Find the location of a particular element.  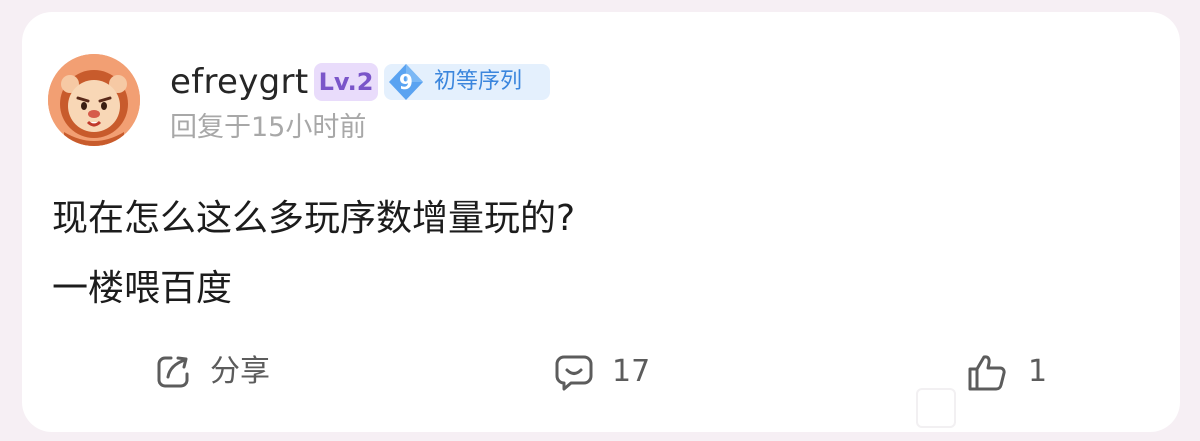

watermark is located at coordinates (936, 408).